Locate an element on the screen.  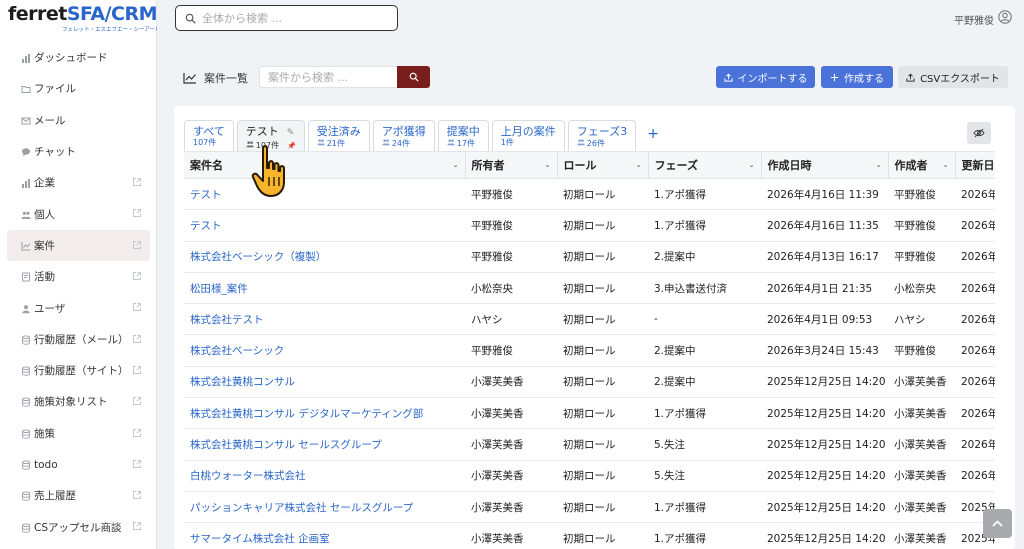
table-row: 株式会社テスト ハヤシ 初期ロール -2026年4月1日 09:53 ハヤシ 2026年 is located at coordinates (589, 319).